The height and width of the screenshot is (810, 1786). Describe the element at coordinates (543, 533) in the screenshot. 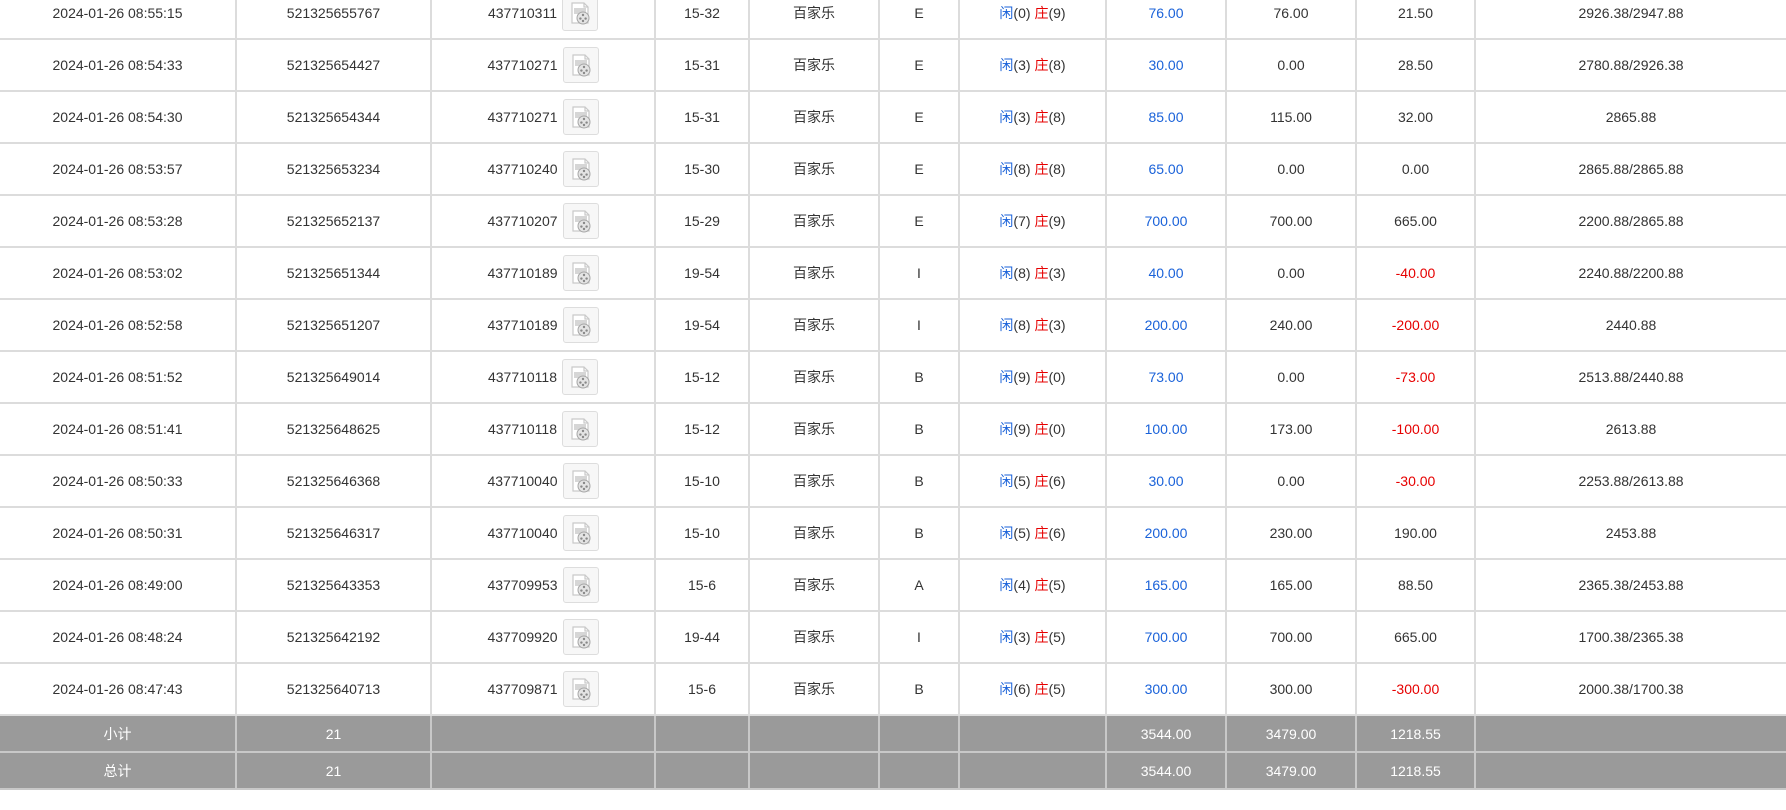

I see `round-wrap: 437710040` at that location.